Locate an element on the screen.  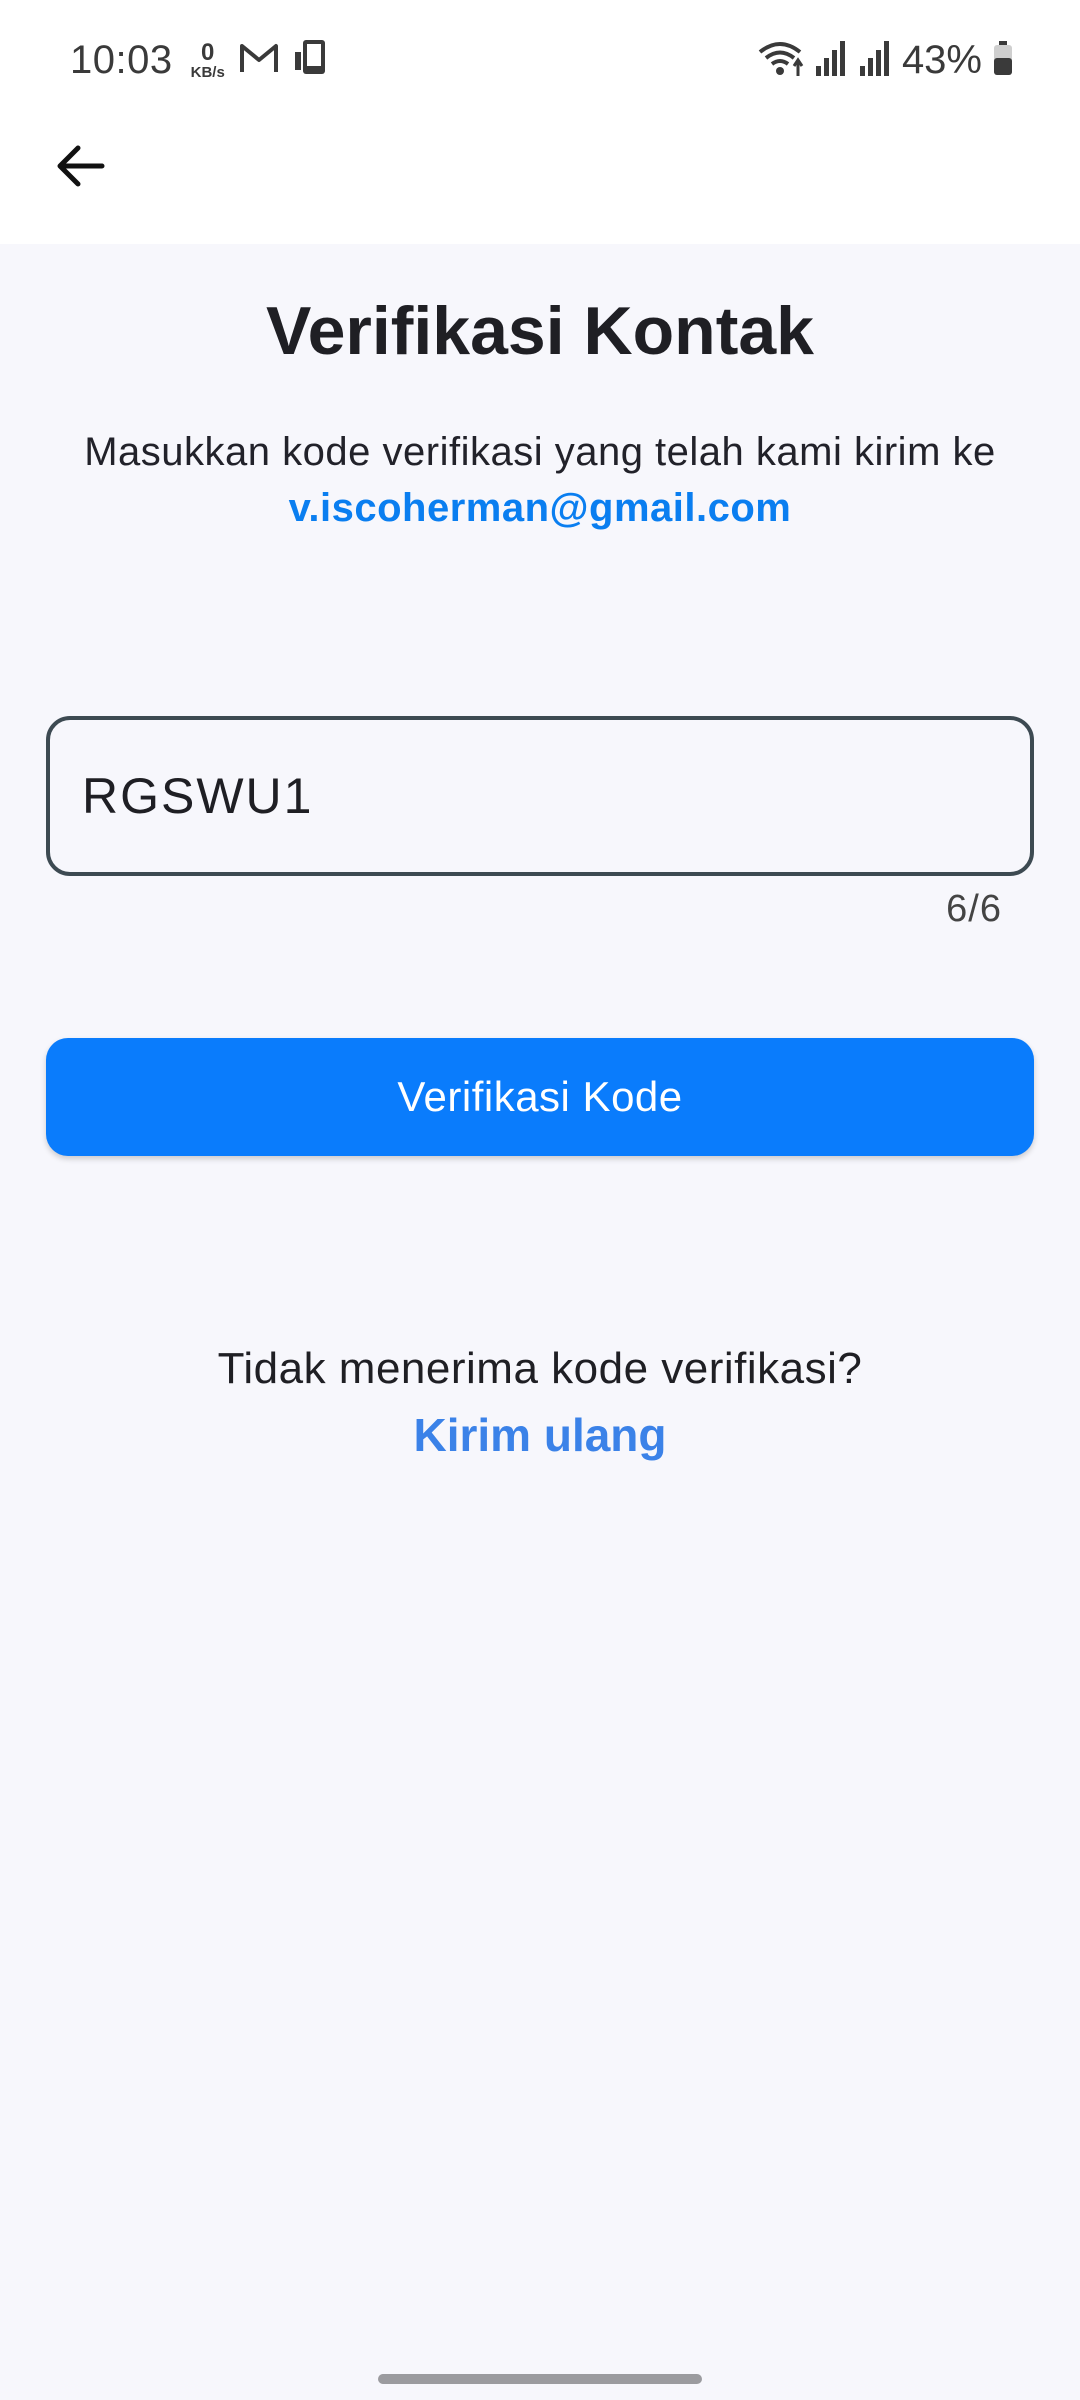
net-speed-unit: KB/s is located at coordinates (207, 72).